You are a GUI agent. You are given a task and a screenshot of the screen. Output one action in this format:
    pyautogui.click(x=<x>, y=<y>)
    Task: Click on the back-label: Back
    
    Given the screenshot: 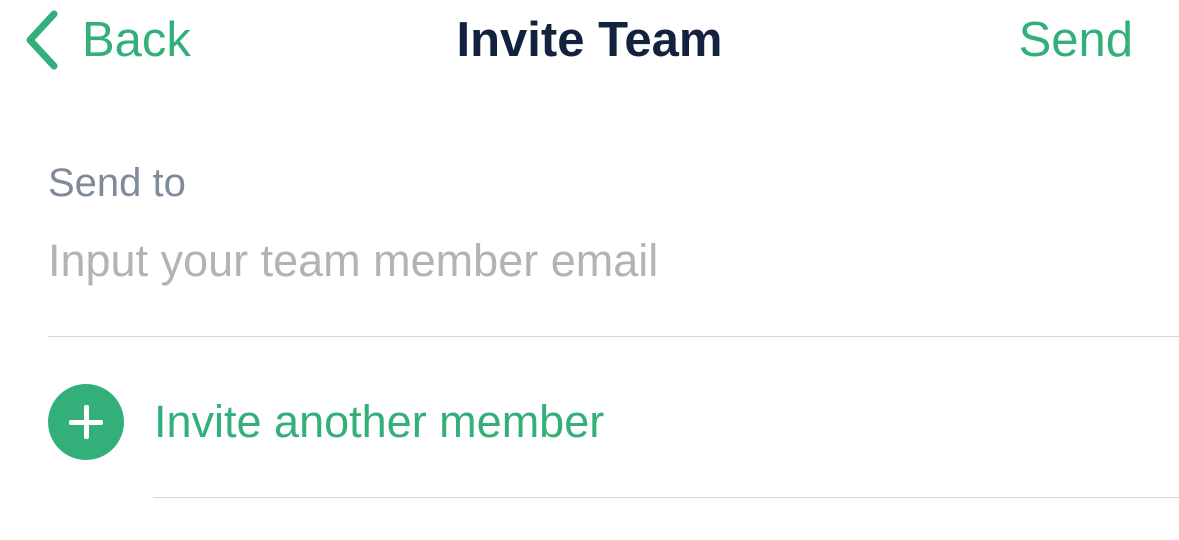 What is the action you would take?
    pyautogui.click(x=136, y=40)
    